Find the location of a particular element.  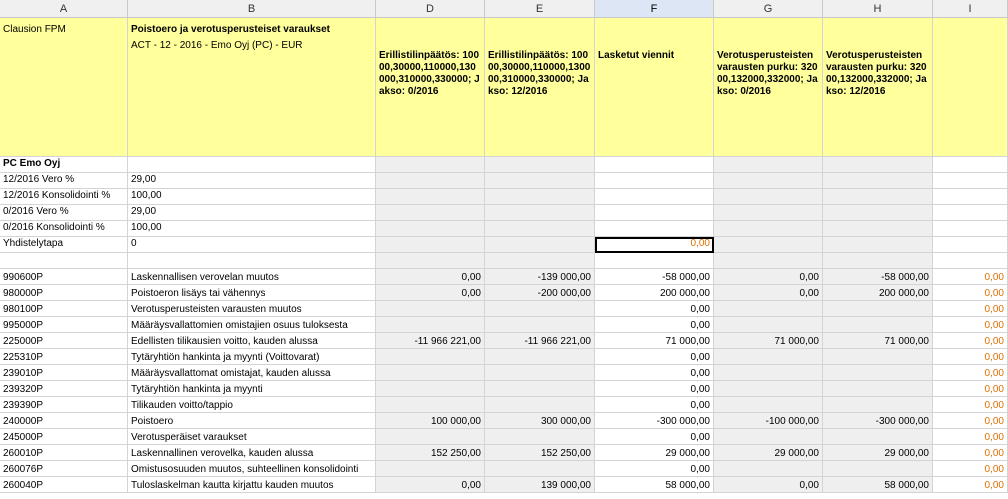

account-code: 245000P is located at coordinates (64, 437).